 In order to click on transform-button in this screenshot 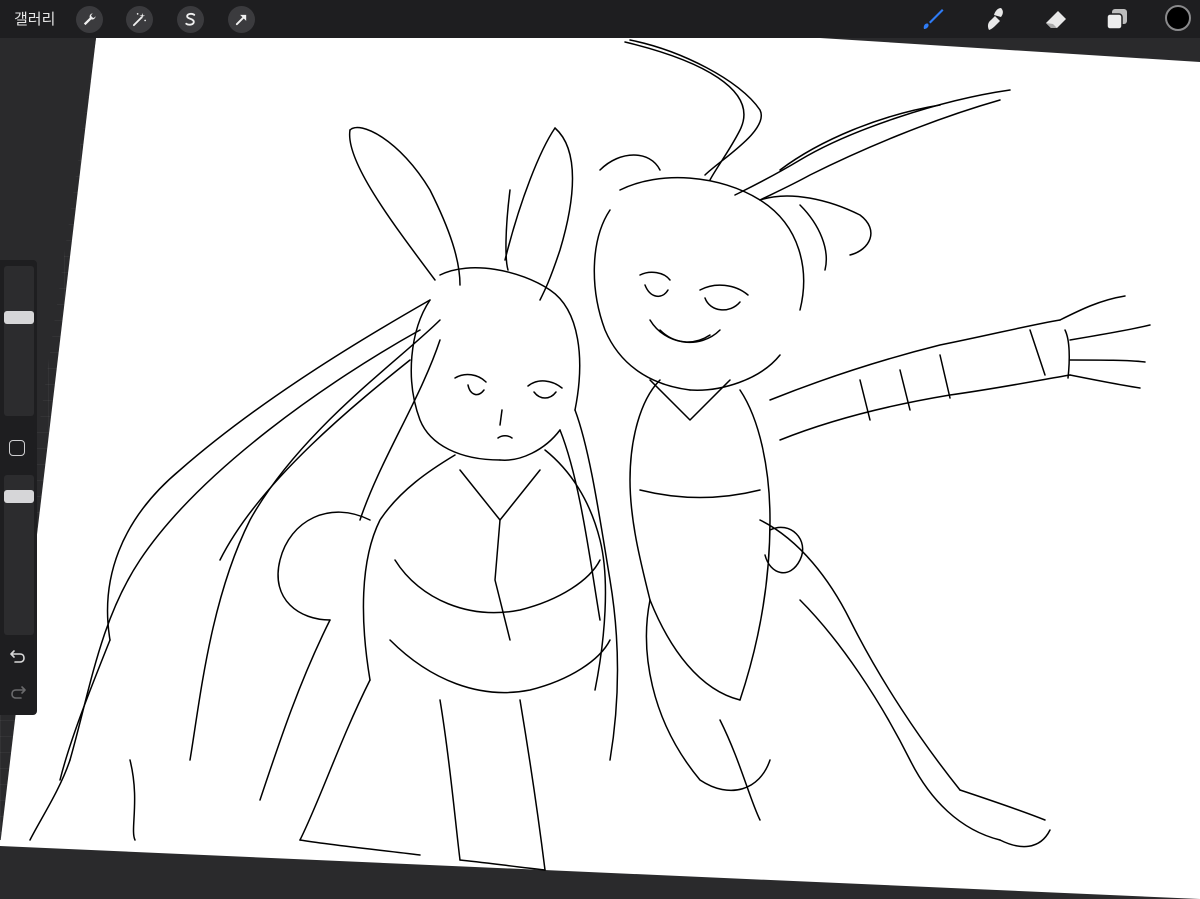, I will do `click(241, 19)`.